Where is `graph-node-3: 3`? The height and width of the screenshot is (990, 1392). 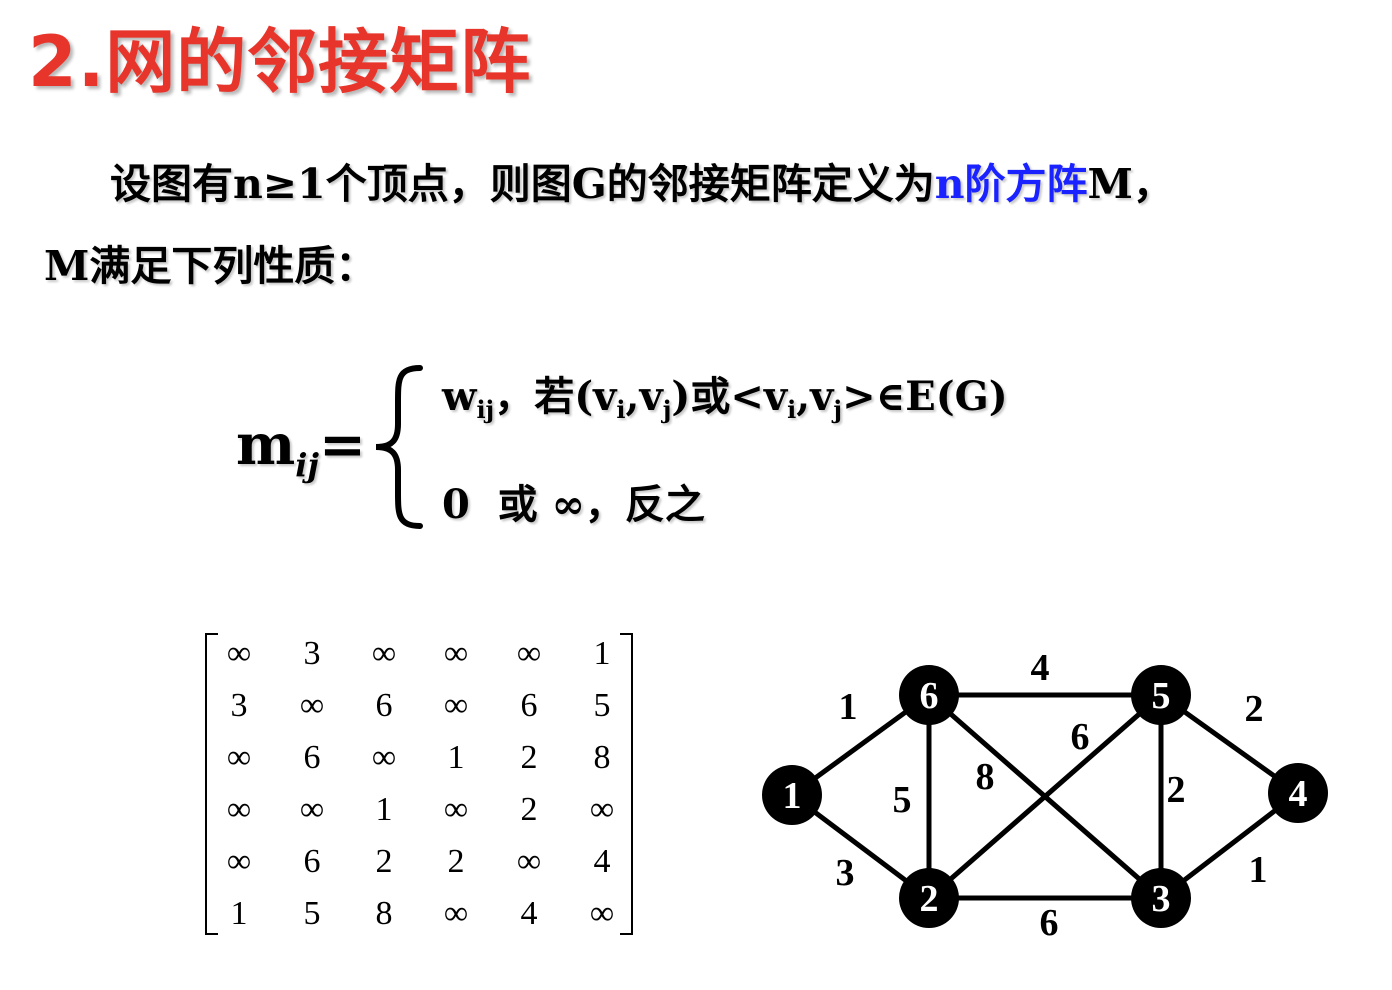
graph-node-3: 3 is located at coordinates (1161, 898).